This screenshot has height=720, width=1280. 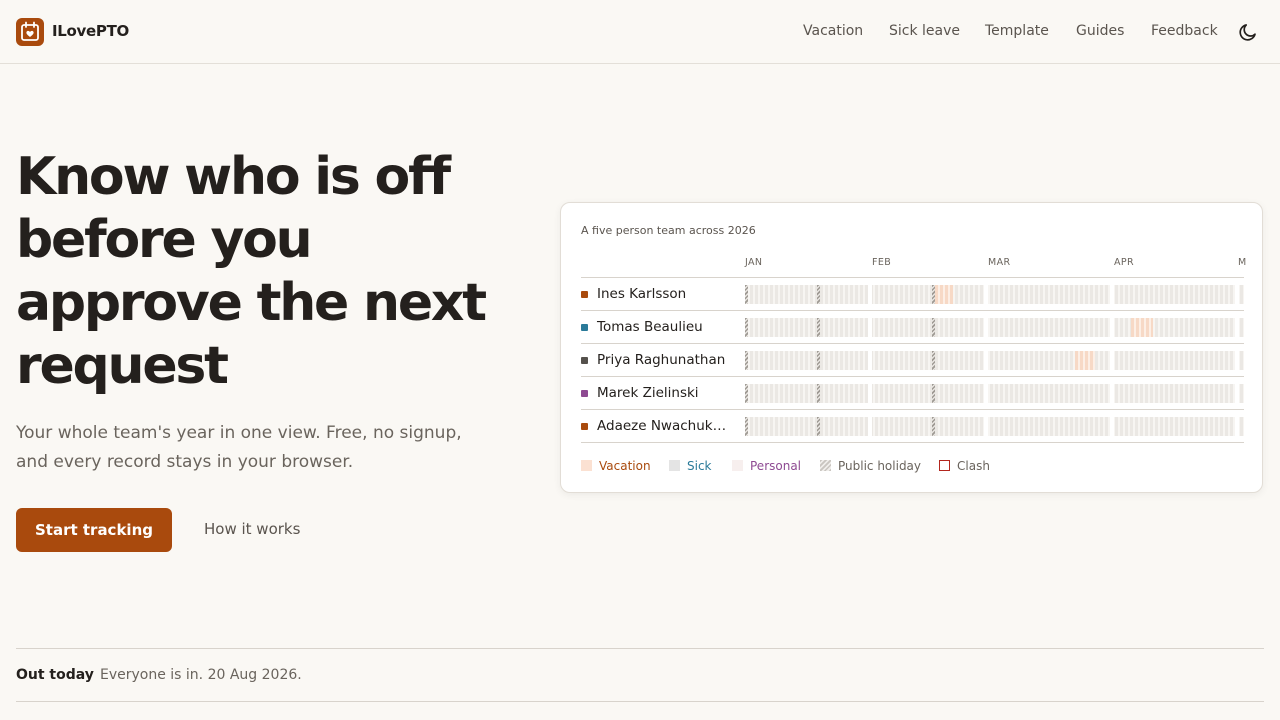 What do you see at coordinates (650, 327) in the screenshot?
I see `person-name: Tomas Beaulieu` at bounding box center [650, 327].